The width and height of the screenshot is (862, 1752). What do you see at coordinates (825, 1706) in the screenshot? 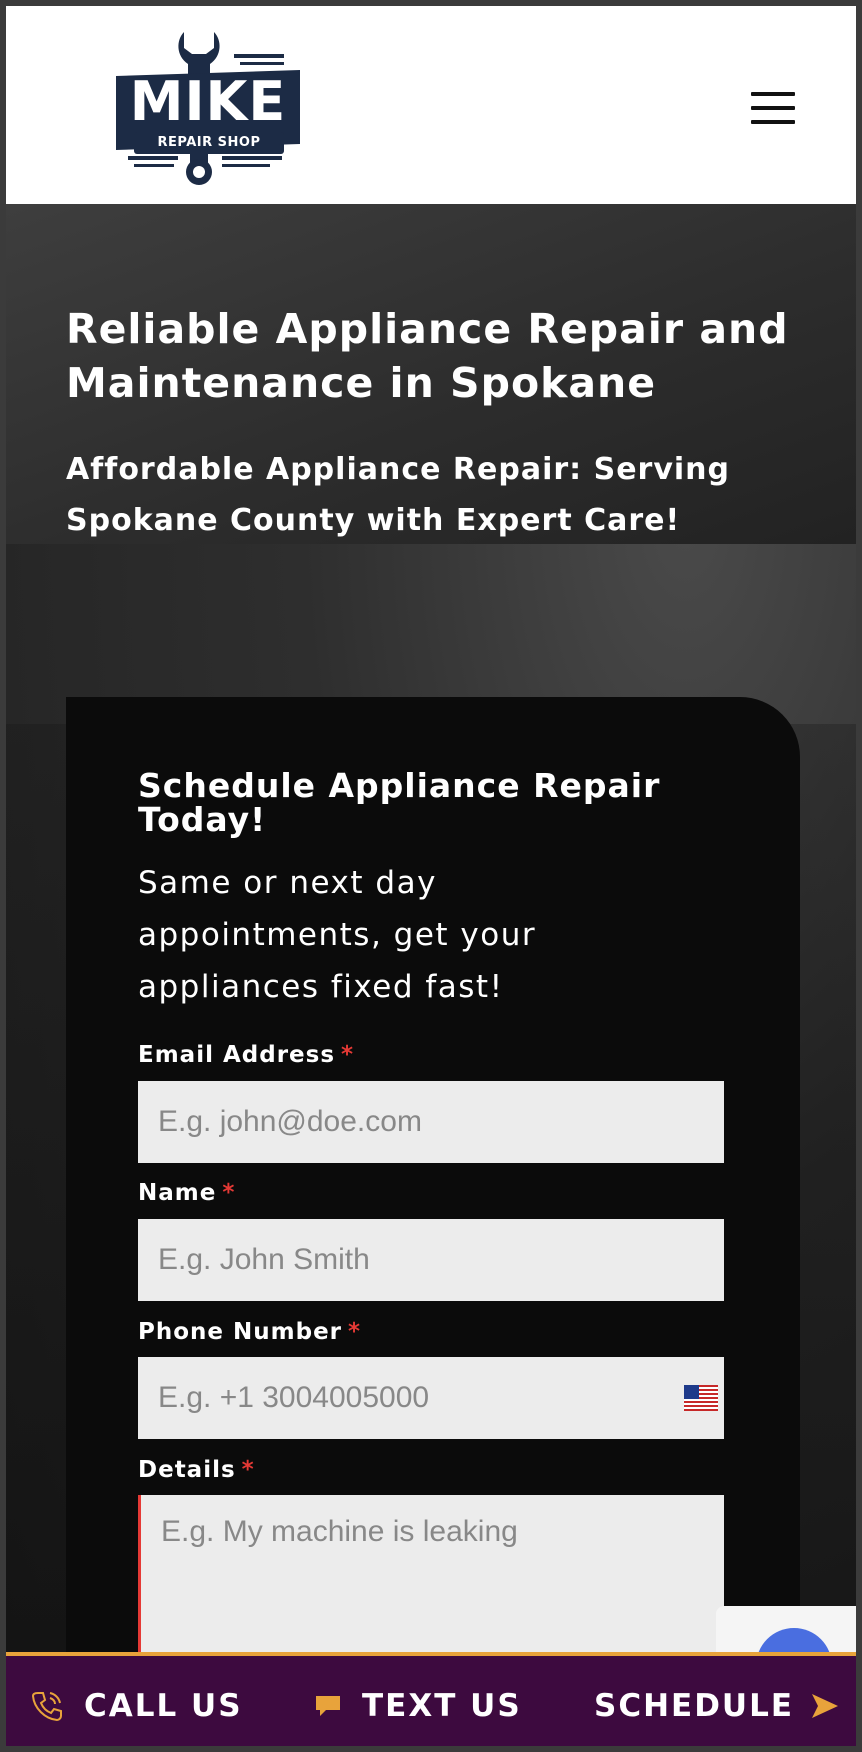
I see `arrow-right-icon` at bounding box center [825, 1706].